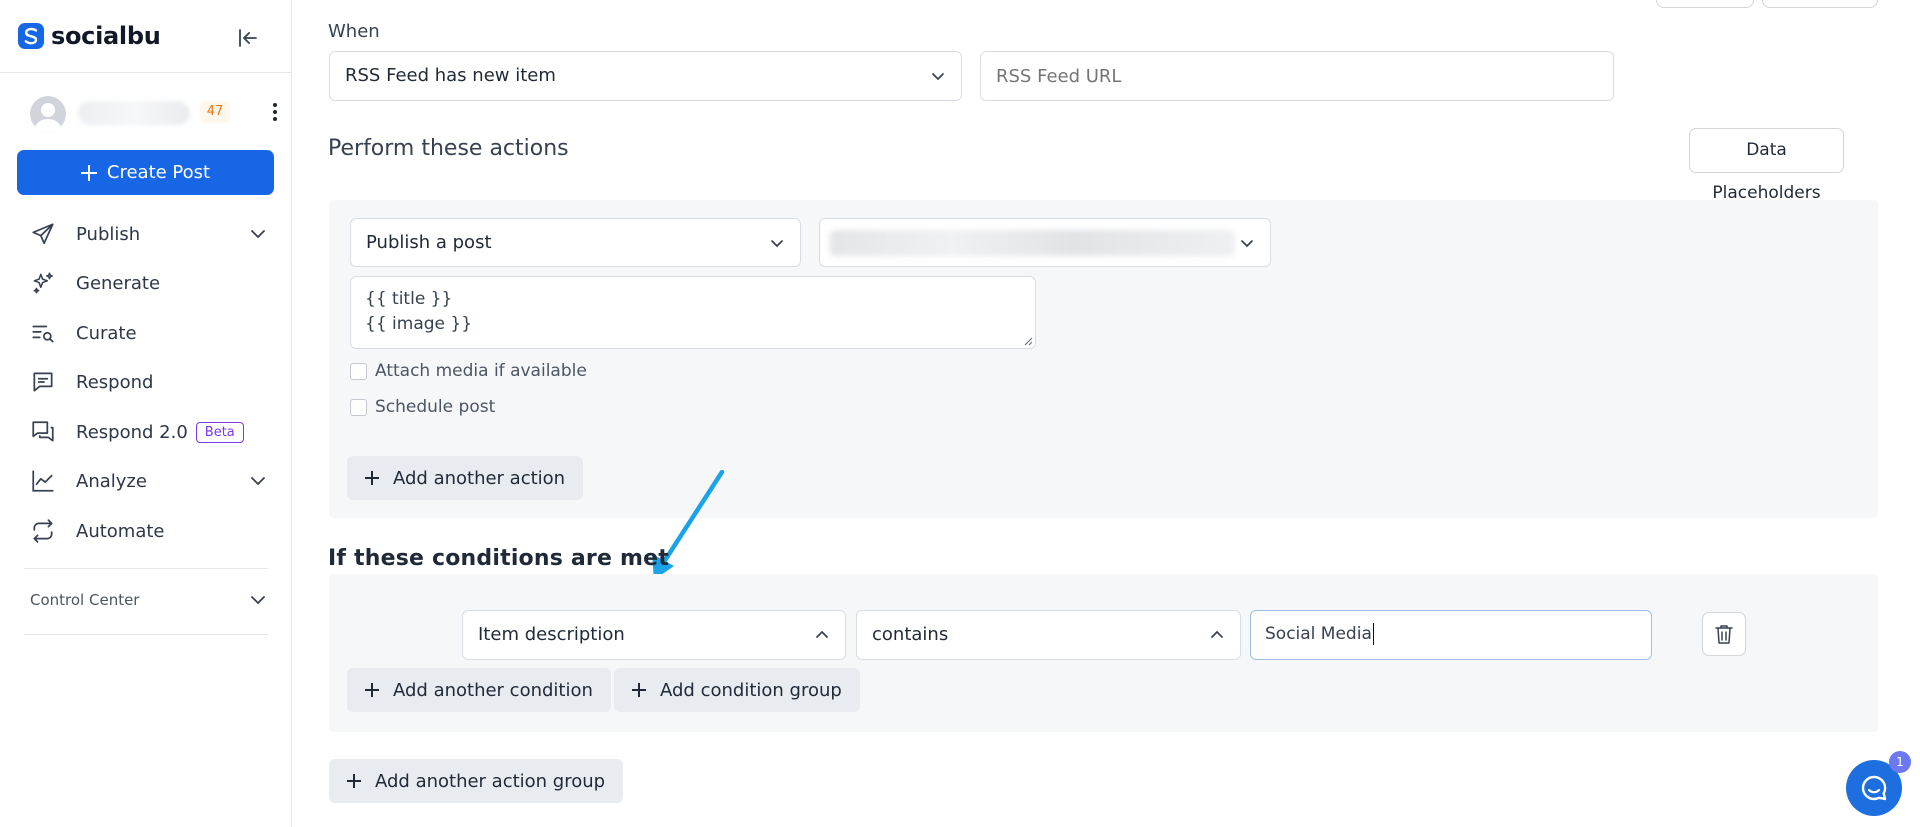 The image size is (1920, 827). What do you see at coordinates (108, 234) in the screenshot?
I see `sidebar-item-label: Publish` at bounding box center [108, 234].